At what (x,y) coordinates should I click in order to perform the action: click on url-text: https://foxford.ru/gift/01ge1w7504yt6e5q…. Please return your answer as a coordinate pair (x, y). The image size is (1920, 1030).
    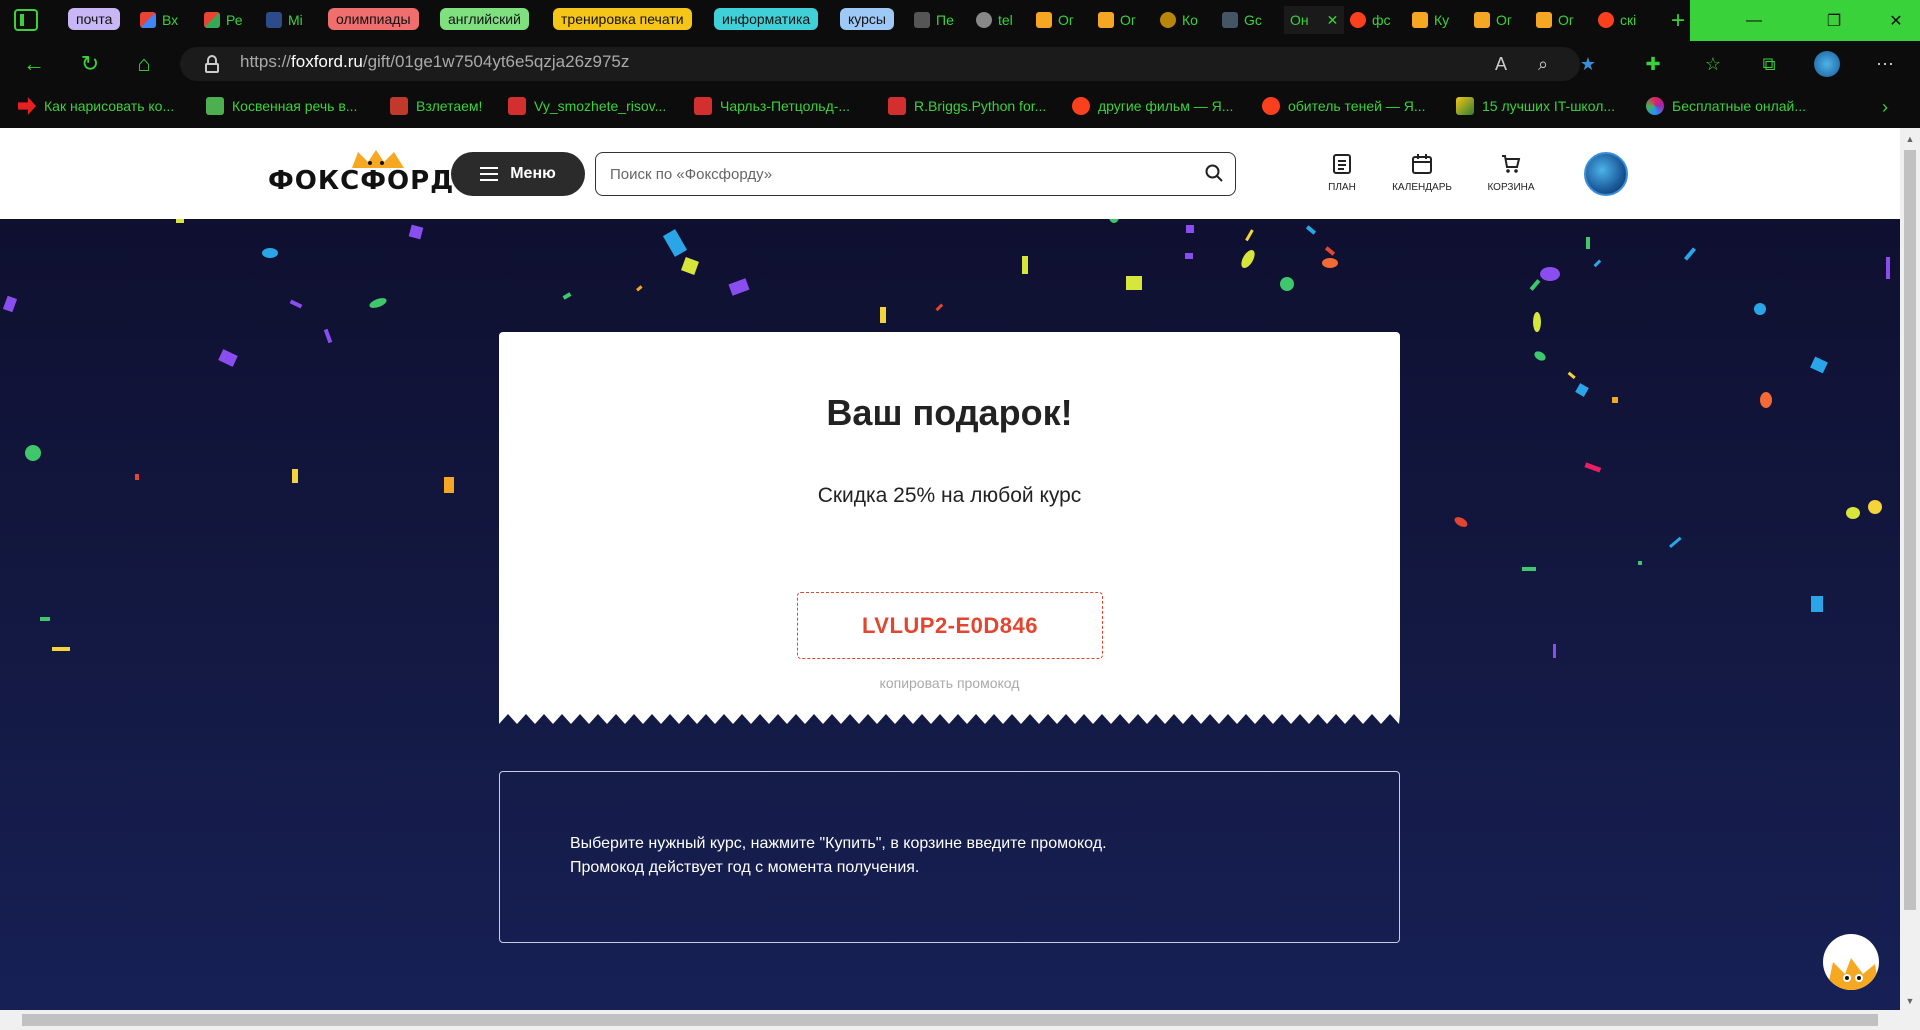
    Looking at the image, I should click on (434, 62).